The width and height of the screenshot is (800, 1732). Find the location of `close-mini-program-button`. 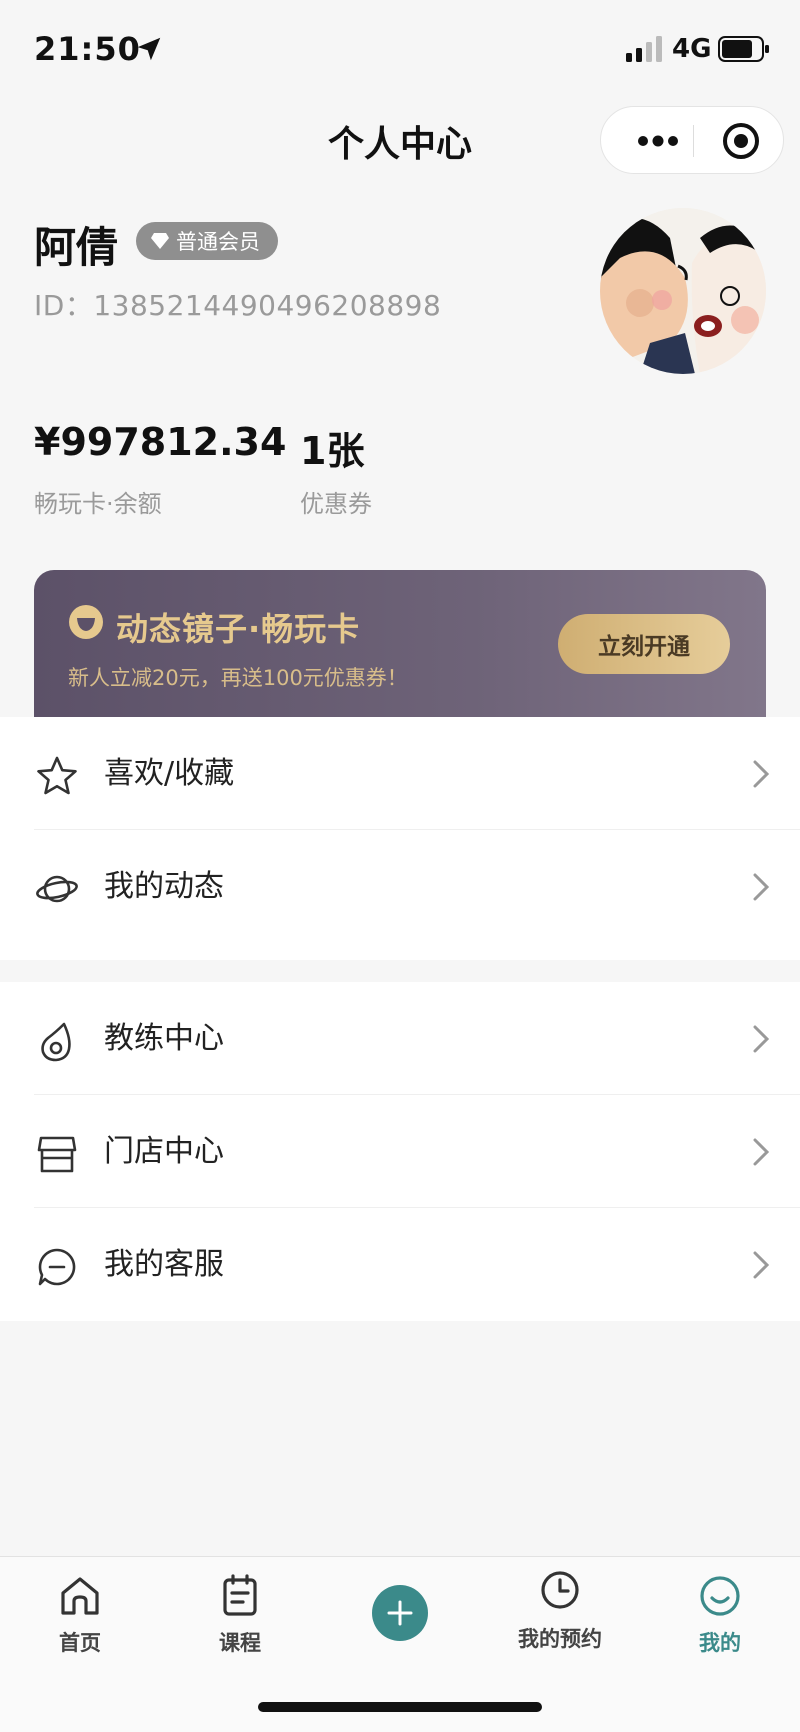

close-mini-program-button is located at coordinates (741, 141).